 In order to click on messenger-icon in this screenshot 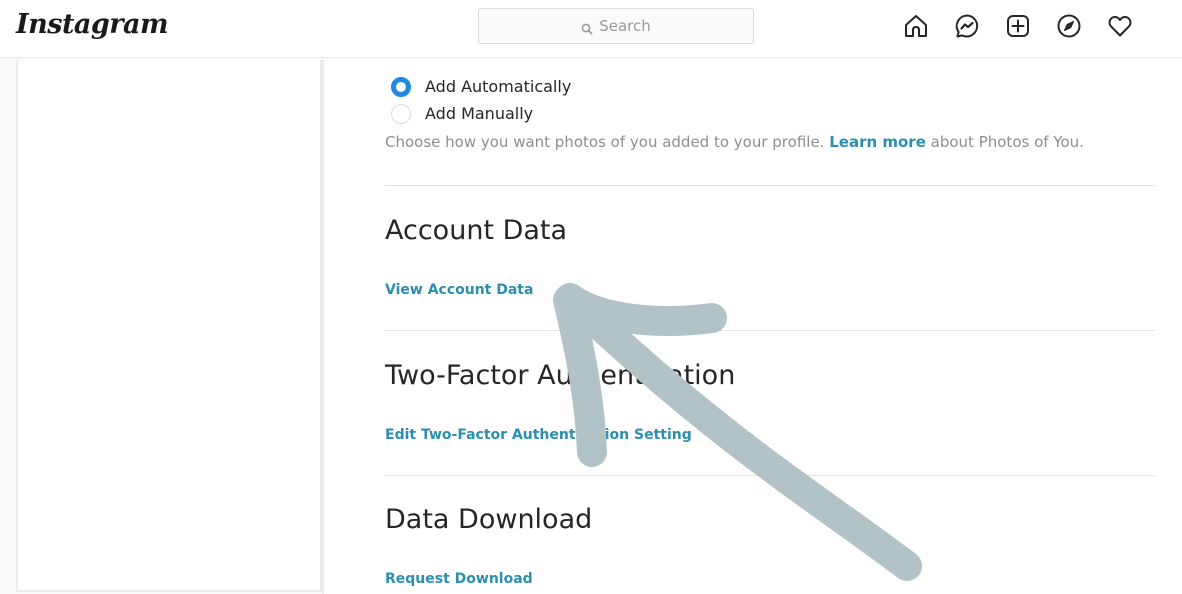, I will do `click(967, 26)`.